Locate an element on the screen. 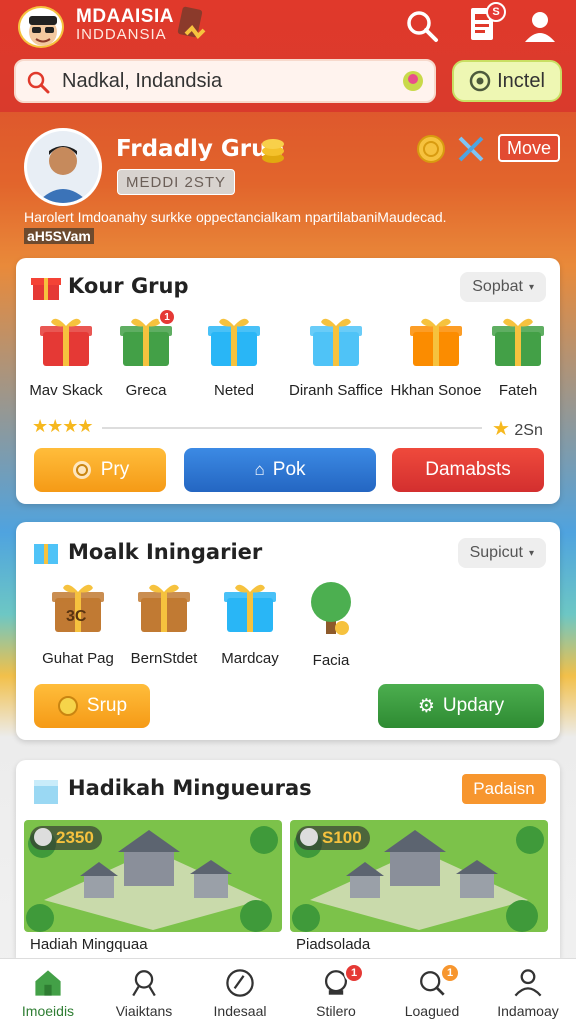 The image size is (576, 1024). nav-item-label: Stilero is located at coordinates (336, 1011).